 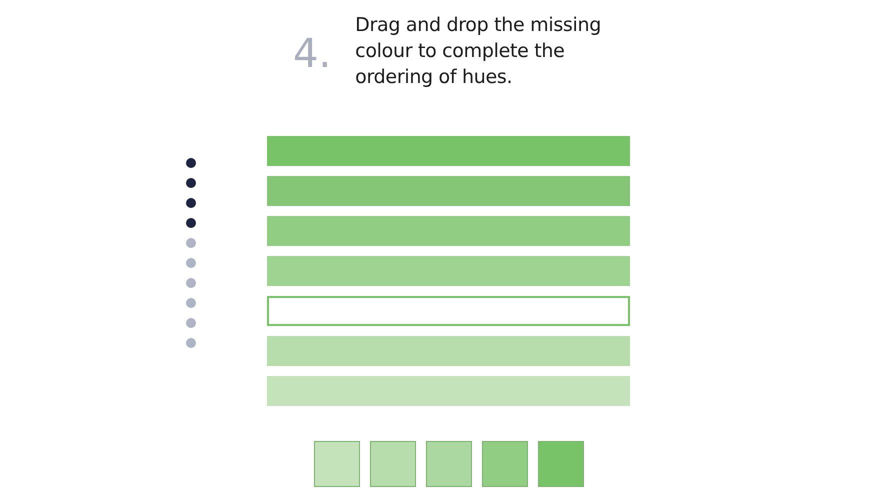 What do you see at coordinates (478, 51) in the screenshot?
I see `question-text: Drag and drop the missing colour to complete the ordering of hues.` at bounding box center [478, 51].